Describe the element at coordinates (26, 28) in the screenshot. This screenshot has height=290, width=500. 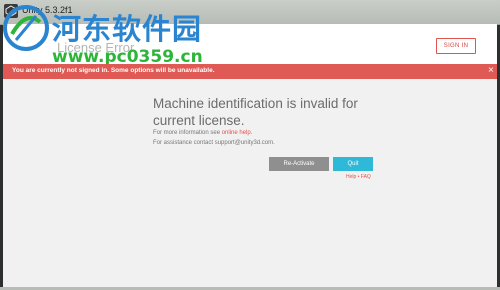
I see `watermark-logo-icon` at that location.